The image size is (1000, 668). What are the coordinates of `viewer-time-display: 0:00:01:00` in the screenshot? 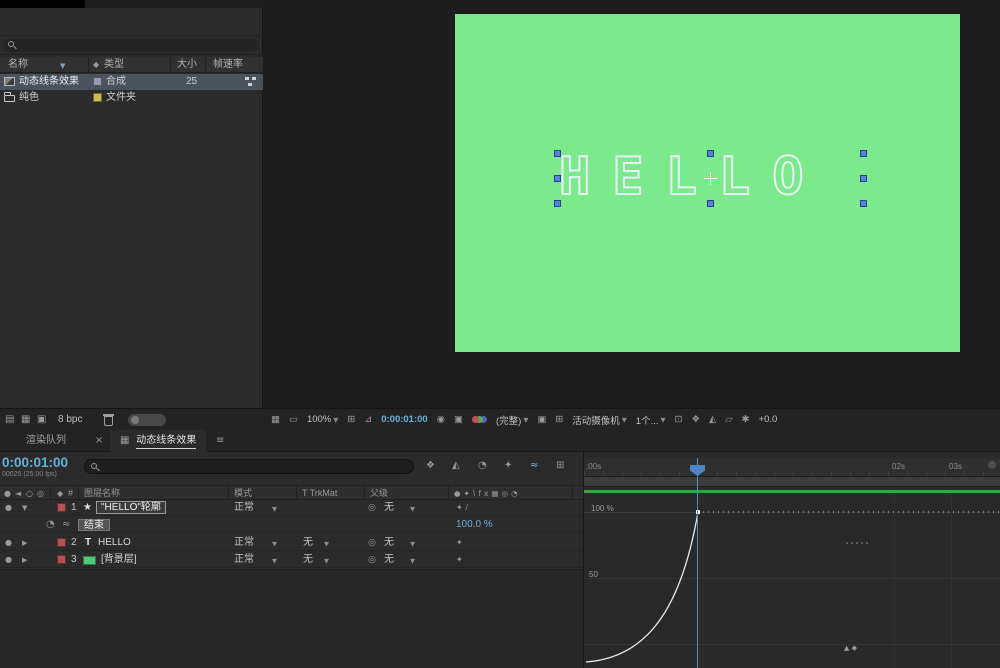 It's located at (404, 419).